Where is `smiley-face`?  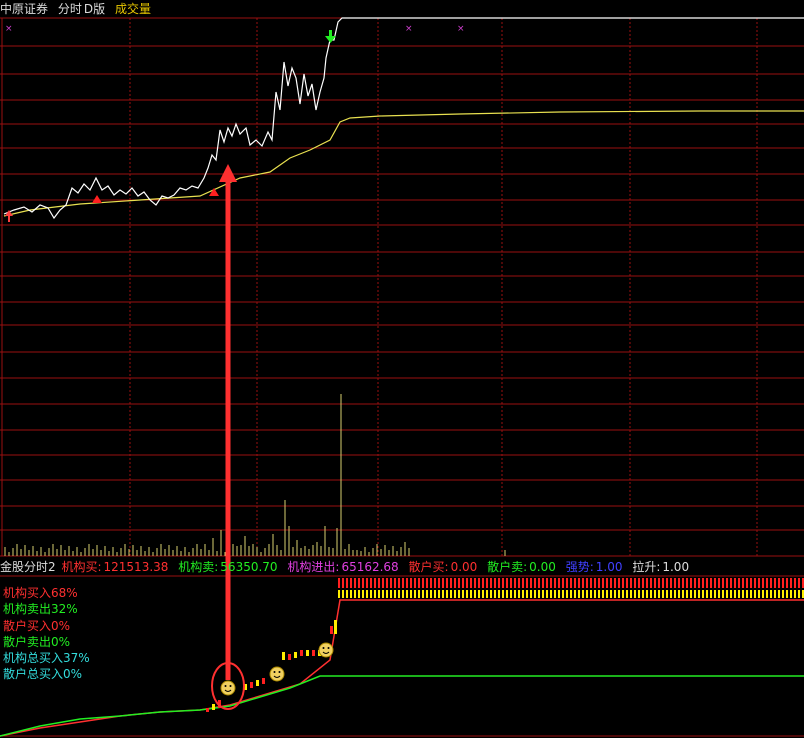 smiley-face is located at coordinates (326, 650).